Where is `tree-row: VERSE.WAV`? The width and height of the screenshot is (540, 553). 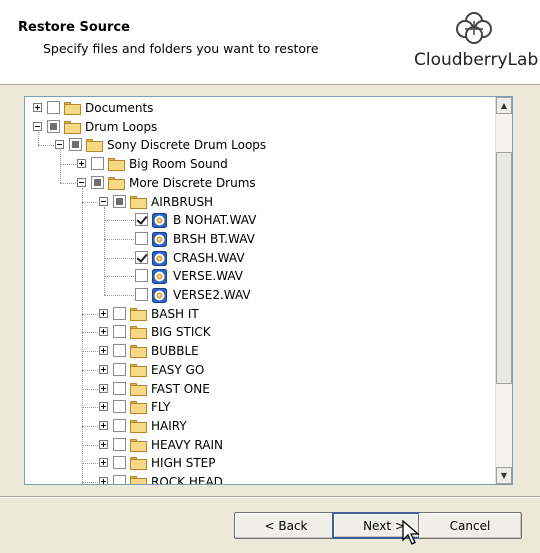 tree-row: VERSE.WAV is located at coordinates (260, 276).